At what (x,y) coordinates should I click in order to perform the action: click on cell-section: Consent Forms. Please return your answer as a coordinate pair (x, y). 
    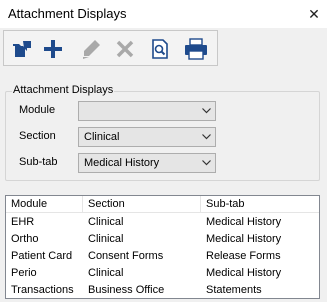
    Looking at the image, I should click on (126, 256).